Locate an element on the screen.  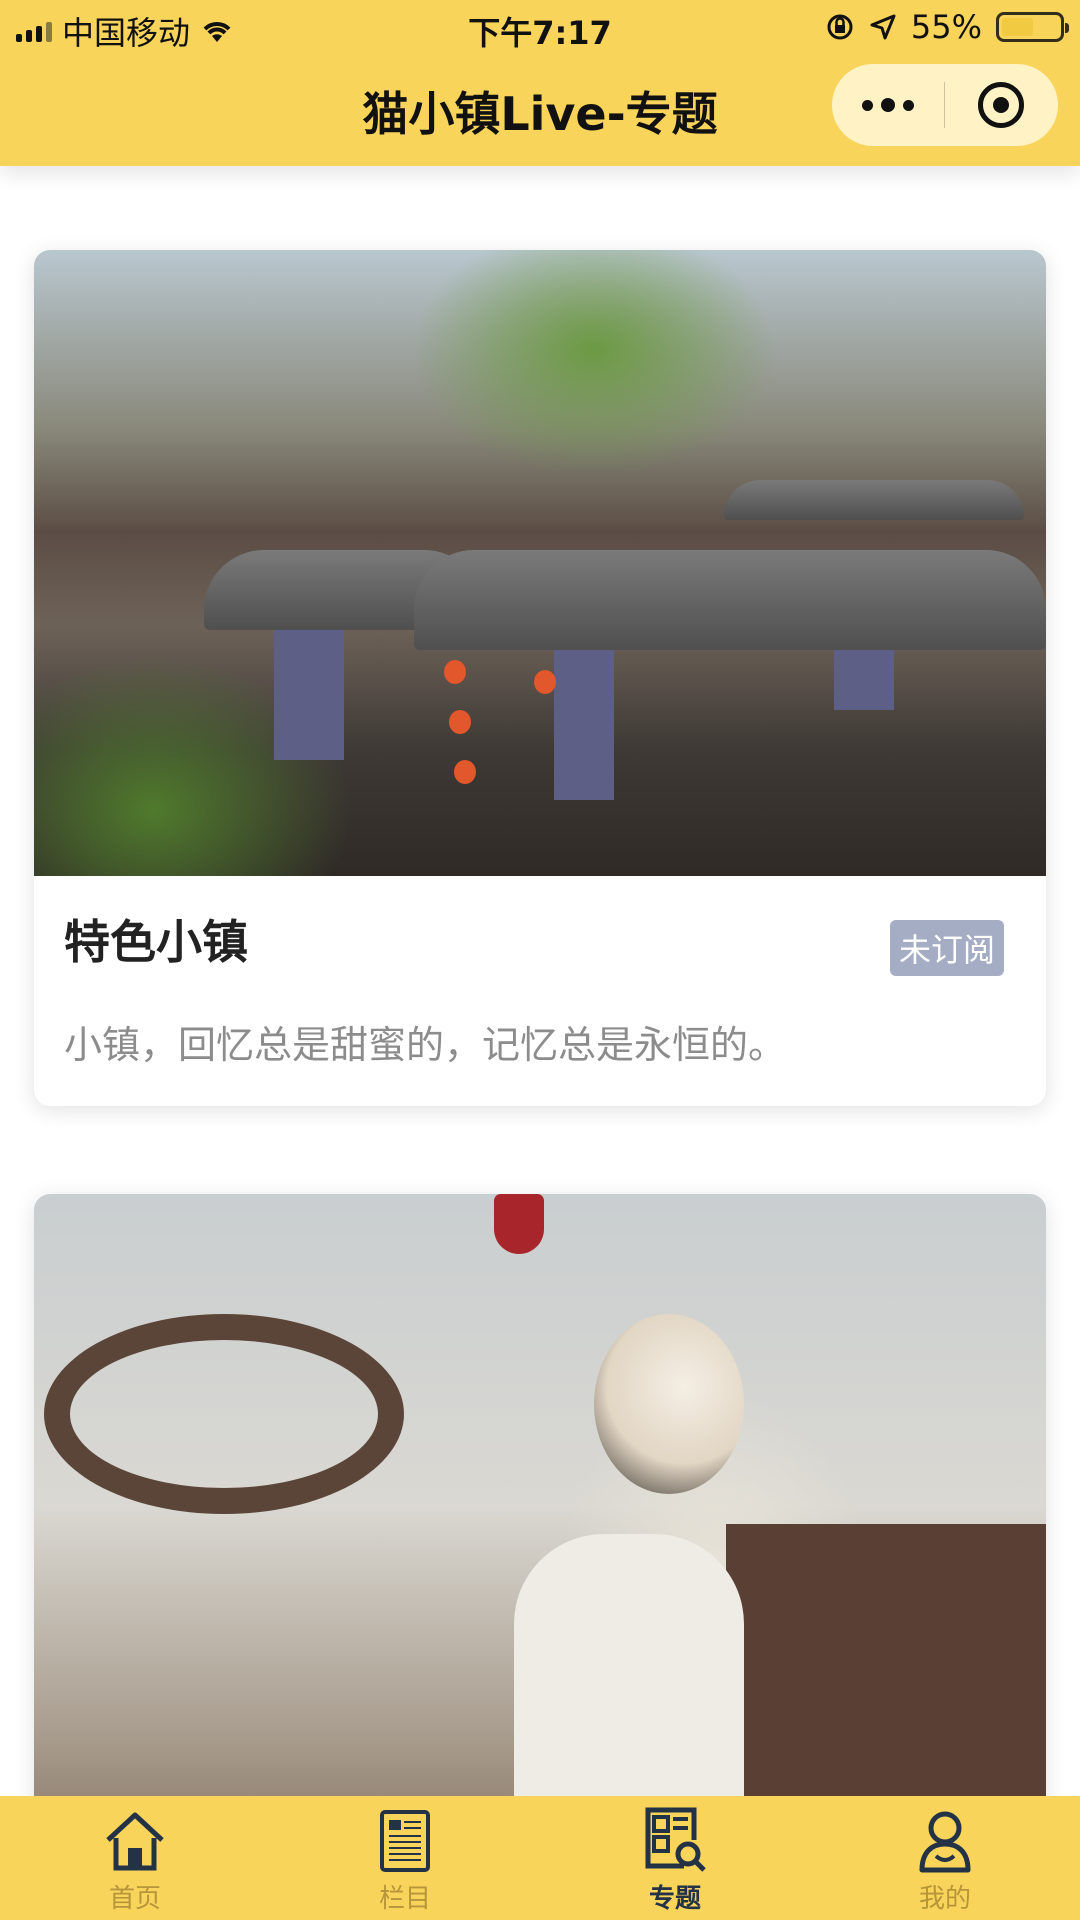
tab-topic: 专题 is located at coordinates (675, 1858).